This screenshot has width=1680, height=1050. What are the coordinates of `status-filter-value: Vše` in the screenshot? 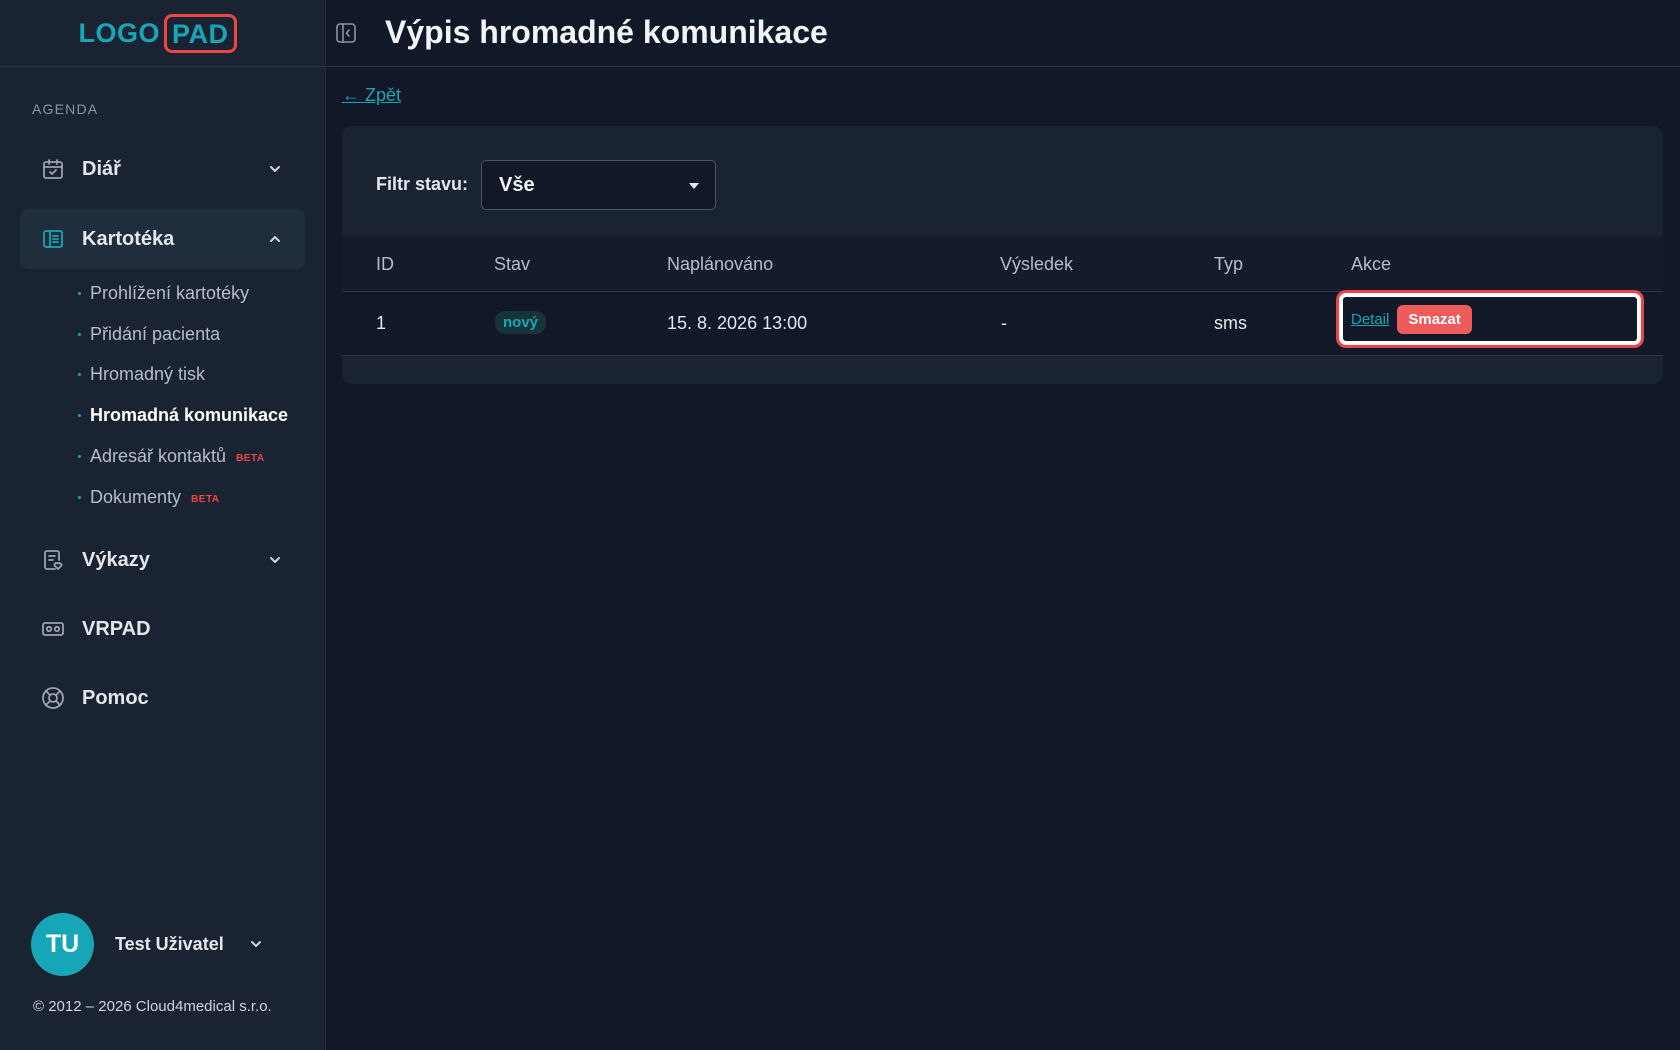 It's located at (517, 184).